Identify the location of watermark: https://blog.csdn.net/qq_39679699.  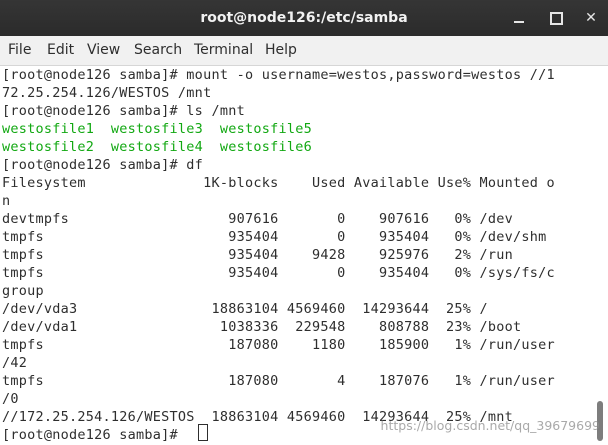
(490, 425).